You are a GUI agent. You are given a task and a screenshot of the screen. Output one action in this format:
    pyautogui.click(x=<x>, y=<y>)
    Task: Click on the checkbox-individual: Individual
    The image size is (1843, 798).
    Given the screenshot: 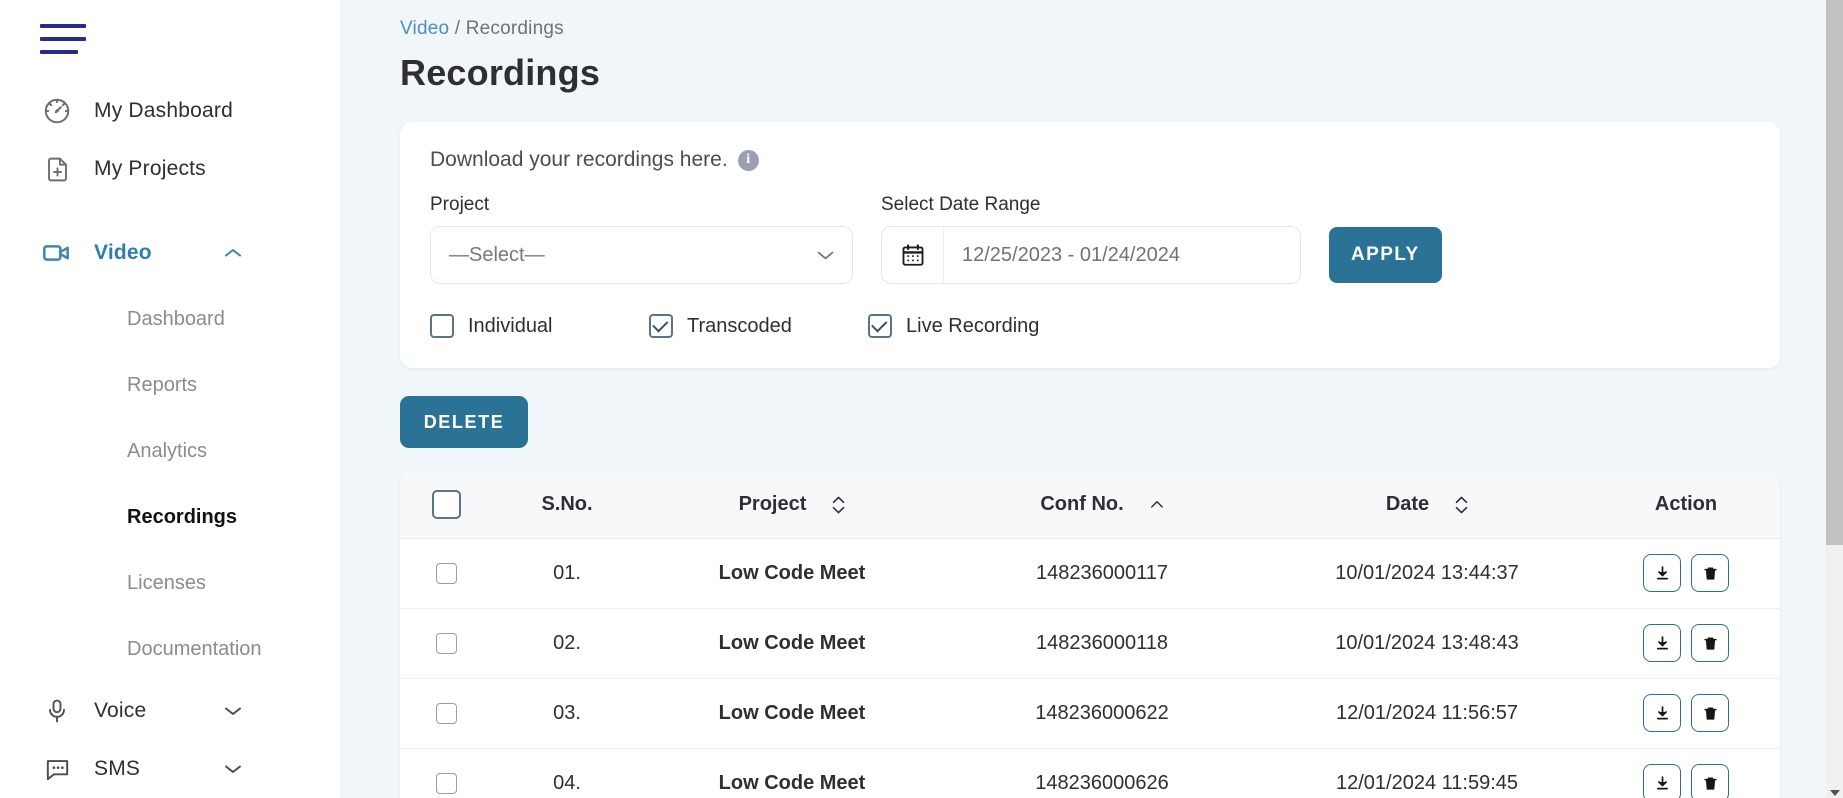 What is the action you would take?
    pyautogui.click(x=539, y=326)
    